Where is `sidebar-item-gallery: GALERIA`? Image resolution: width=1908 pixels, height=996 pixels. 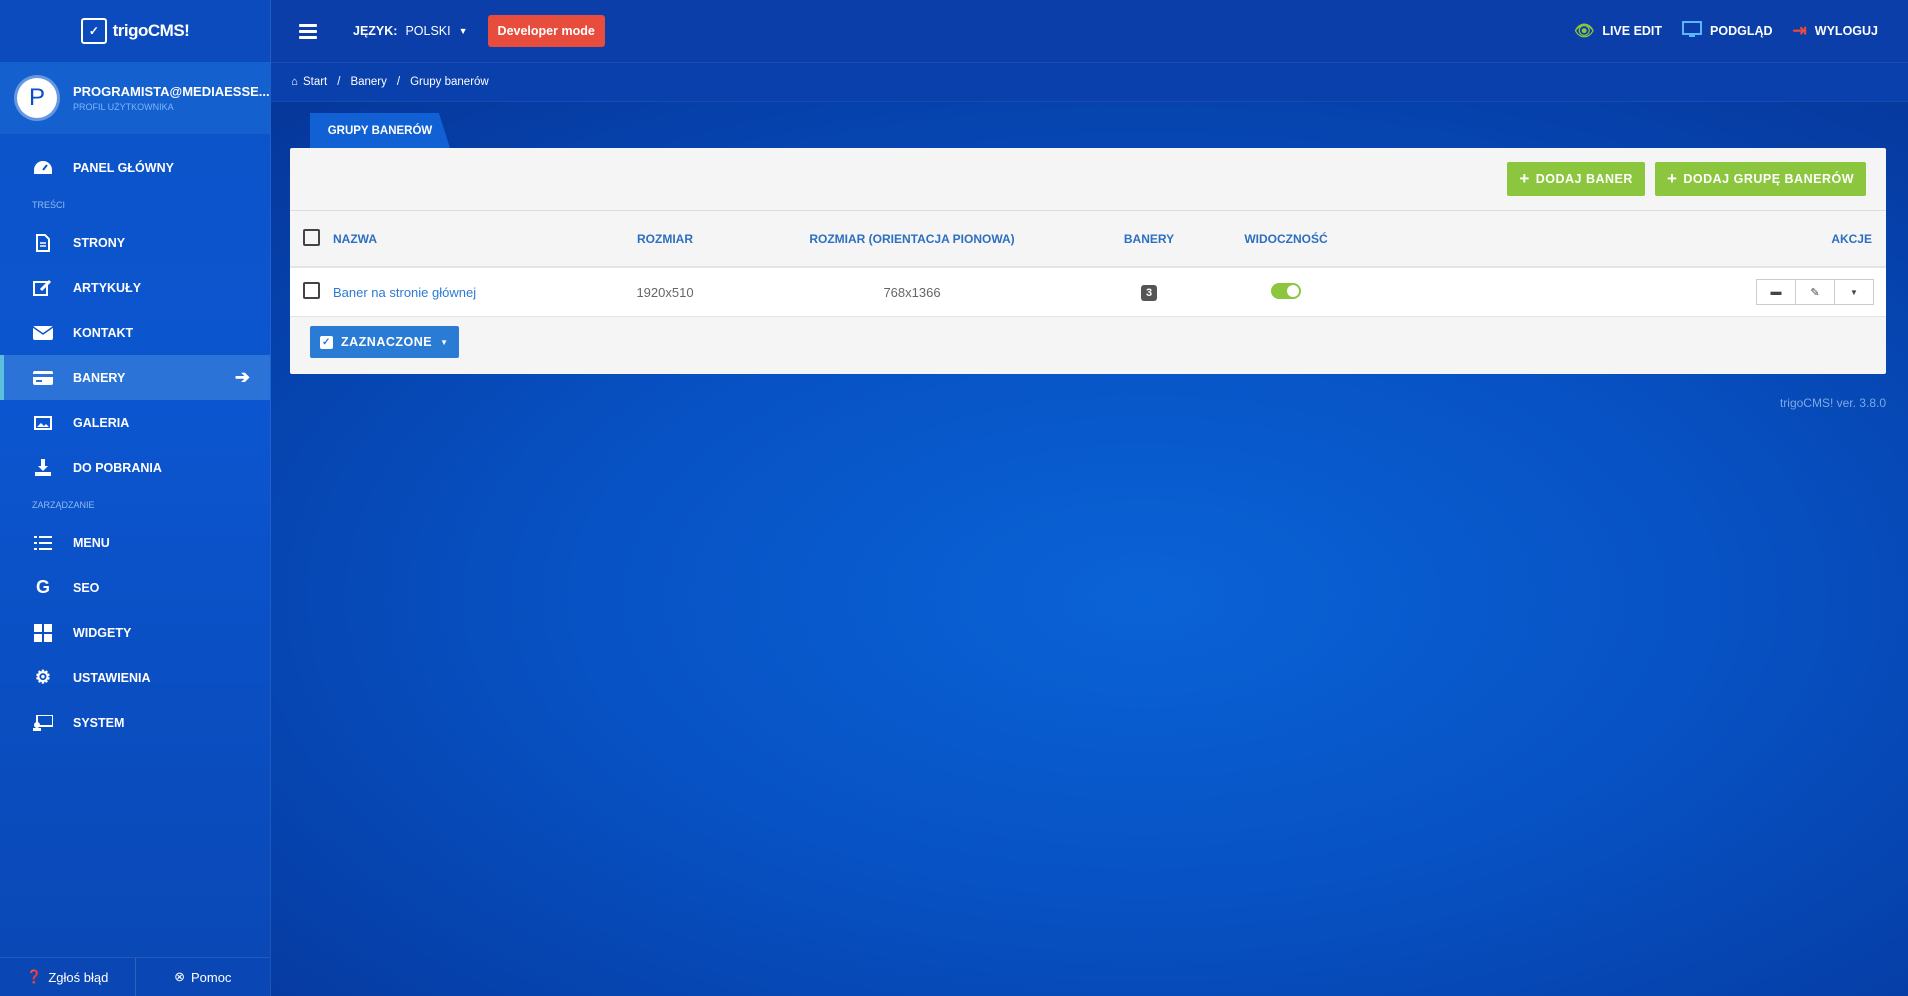 sidebar-item-gallery: GALERIA is located at coordinates (135, 422).